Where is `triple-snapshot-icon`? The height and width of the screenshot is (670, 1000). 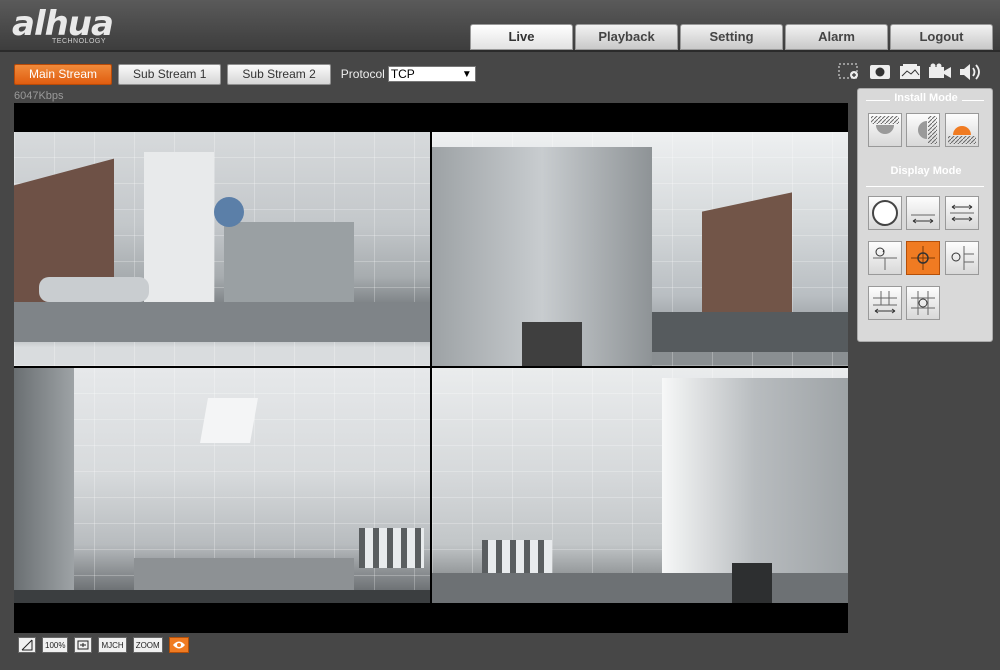 triple-snapshot-icon is located at coordinates (910, 72).